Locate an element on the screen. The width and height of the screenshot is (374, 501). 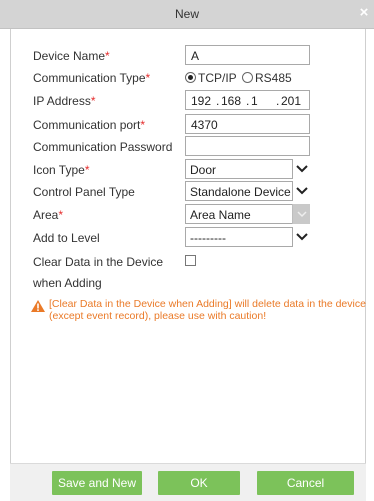
icon-type-select: Door is located at coordinates (247, 169).